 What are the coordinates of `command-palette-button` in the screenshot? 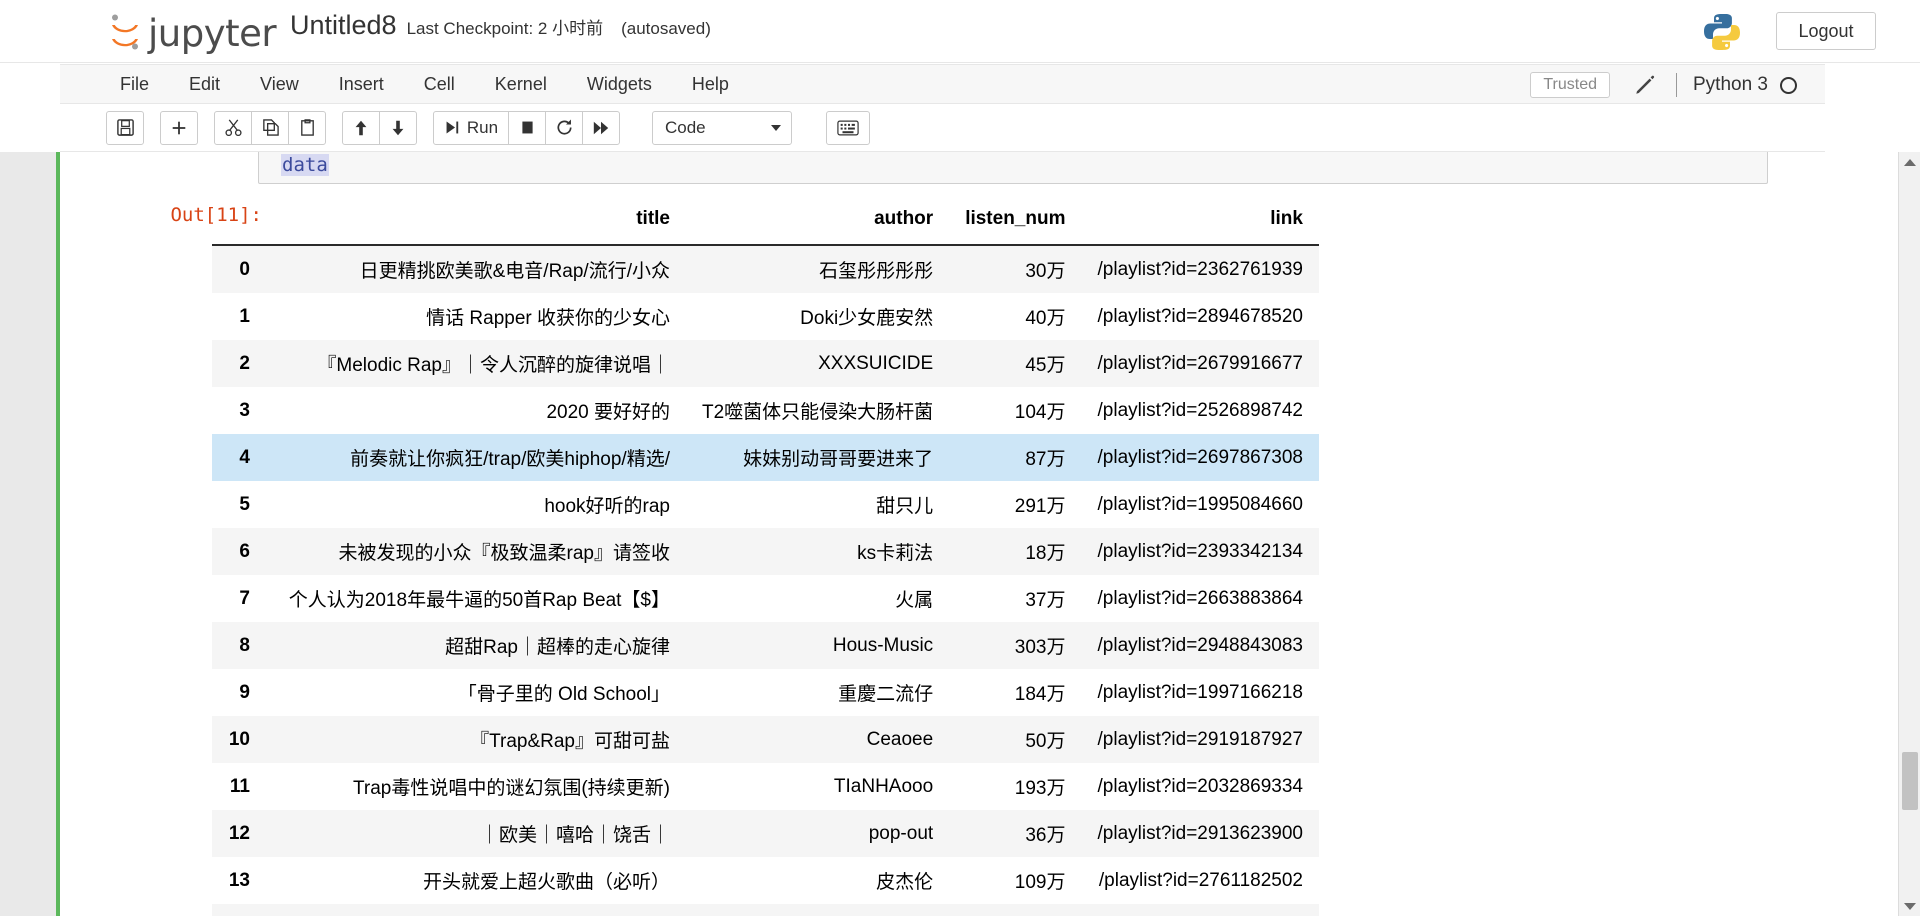 It's located at (848, 127).